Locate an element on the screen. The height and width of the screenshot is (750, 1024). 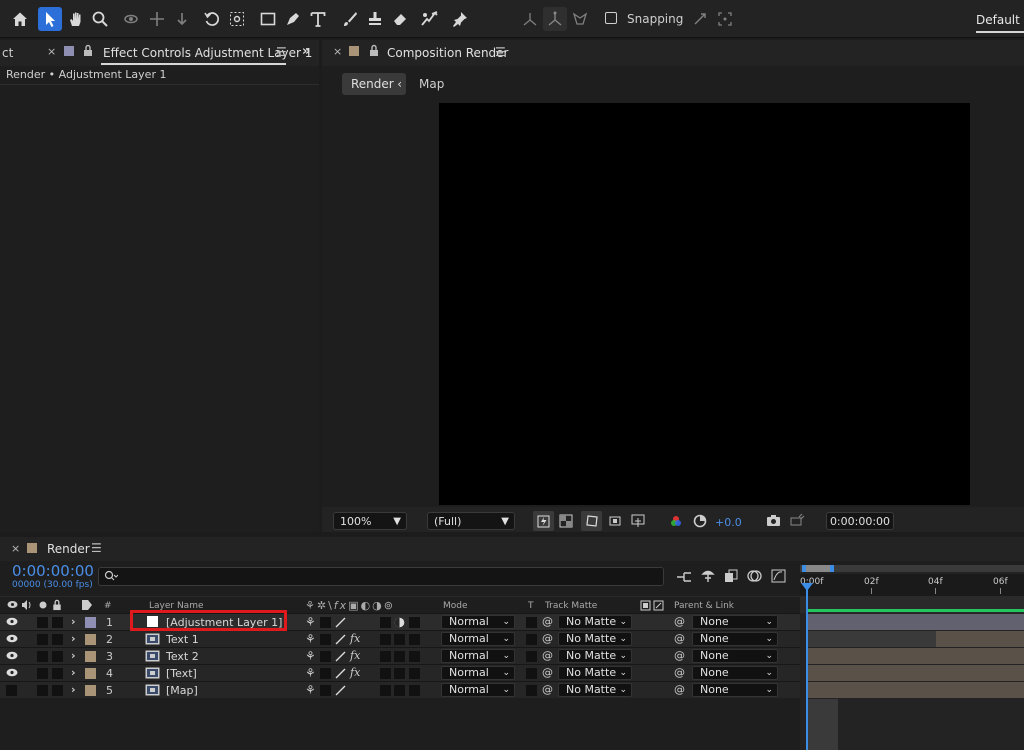
reset-exposure-icon is located at coordinates (700, 521).